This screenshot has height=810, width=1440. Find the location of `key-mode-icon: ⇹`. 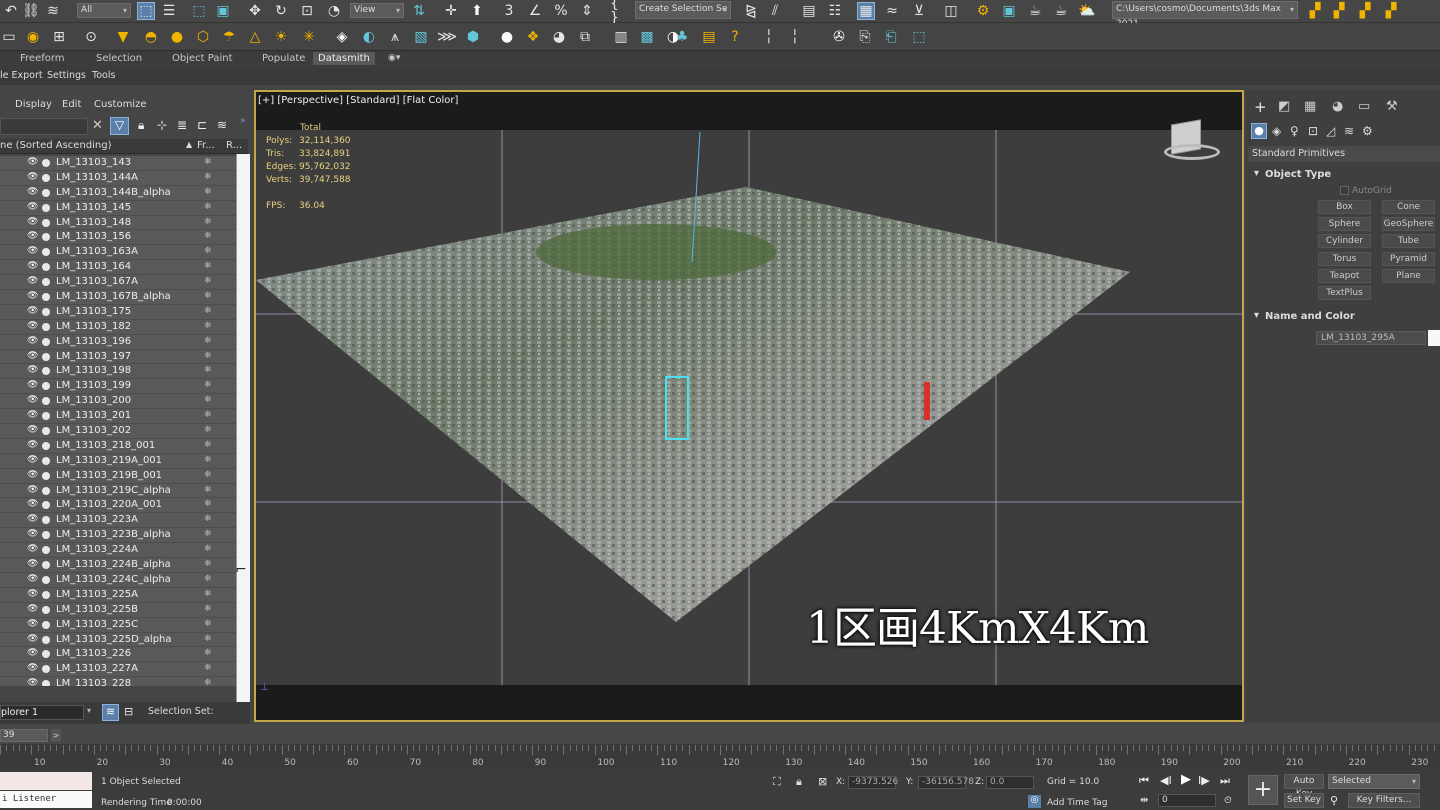

key-mode-icon: ⇹ is located at coordinates (1144, 800).